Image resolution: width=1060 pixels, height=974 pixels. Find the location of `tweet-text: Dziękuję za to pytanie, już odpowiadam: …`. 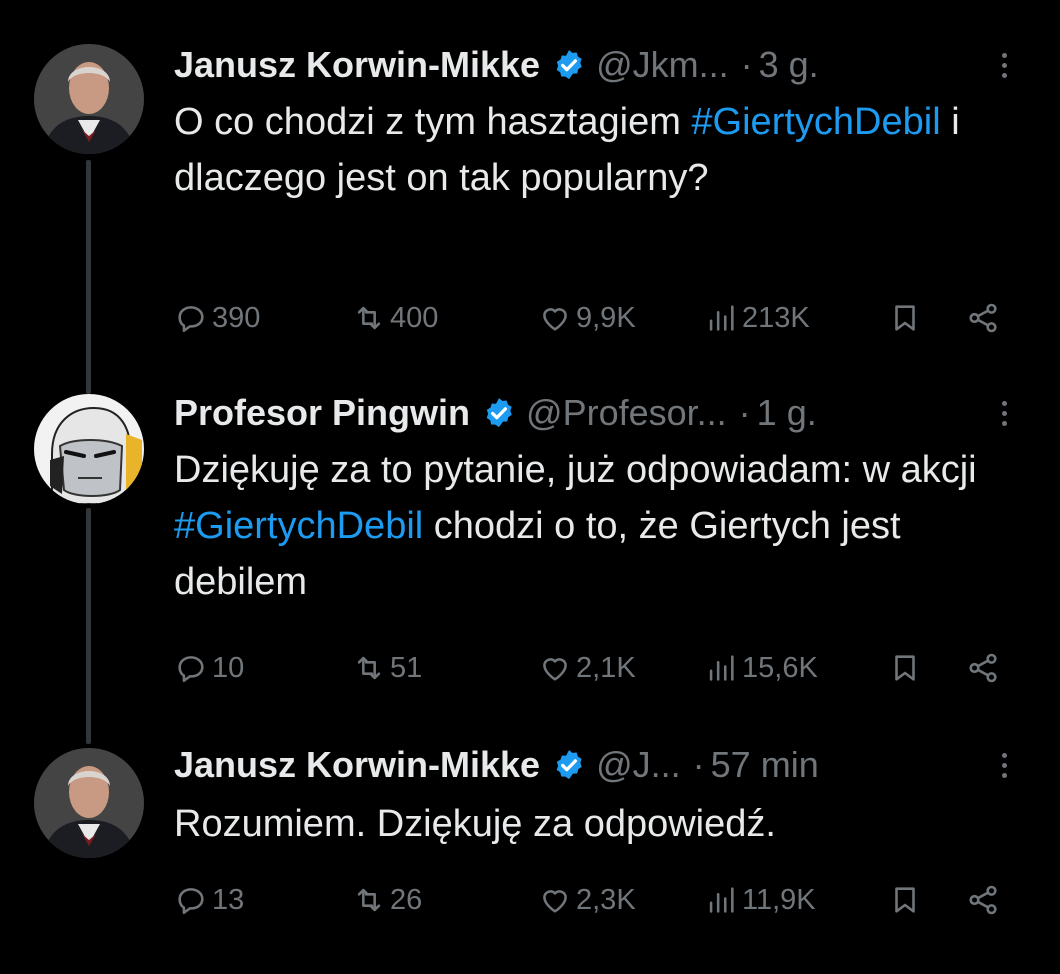

tweet-text: Dziękuję za to pytanie, już odpowiadam: … is located at coordinates (599, 526).